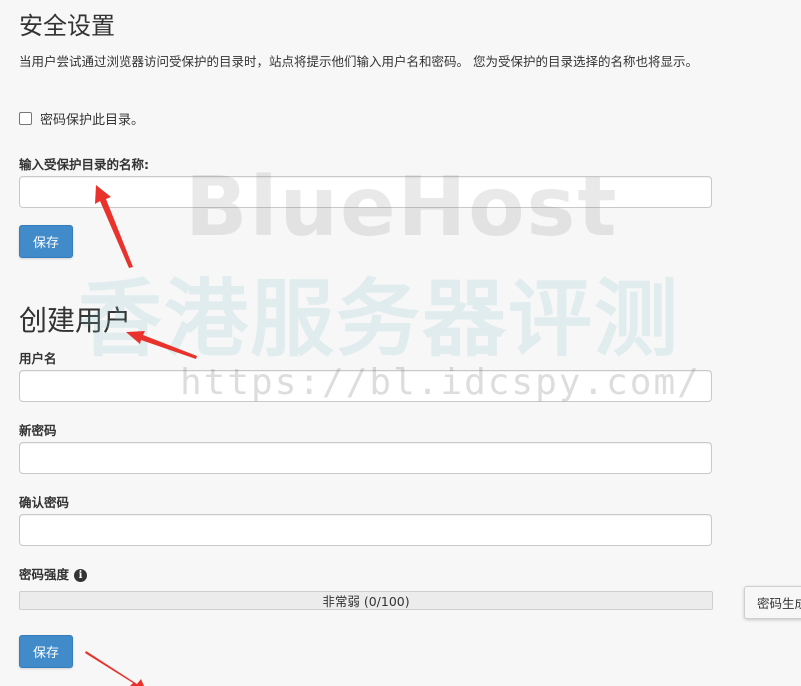  I want to click on new-password-input, so click(365, 458).